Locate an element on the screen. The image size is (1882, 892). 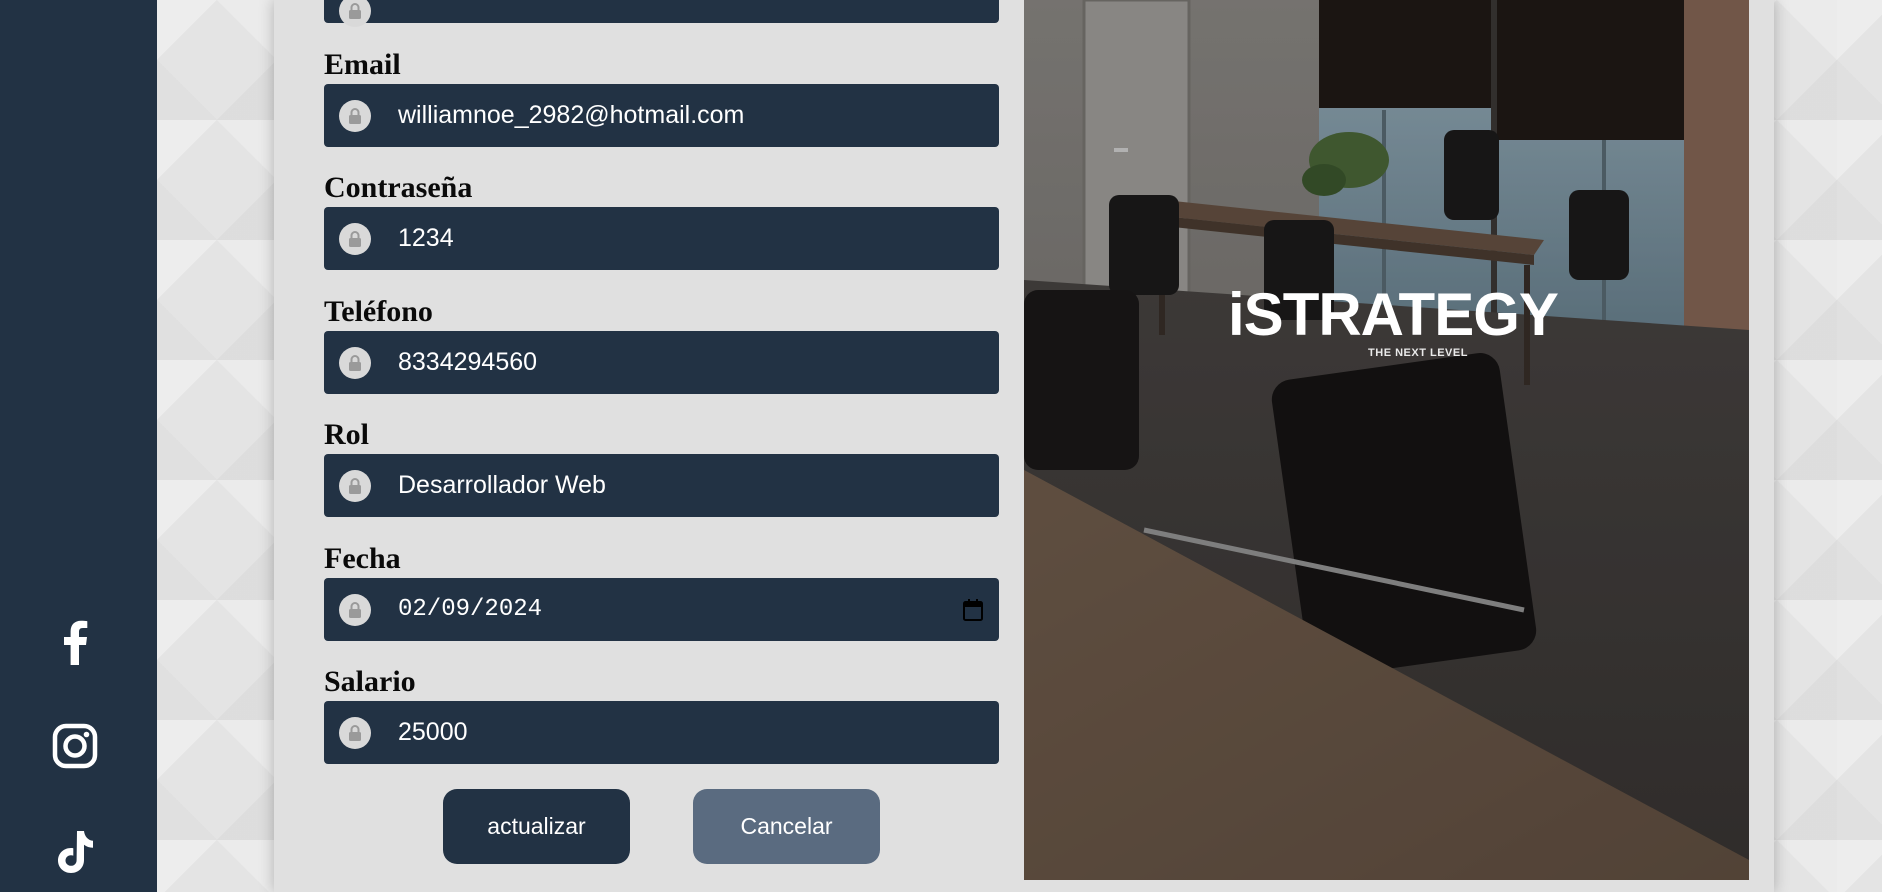
brand-logo: iSTRATEGY THE NEXT LEVEL is located at coordinates (1393, 320).